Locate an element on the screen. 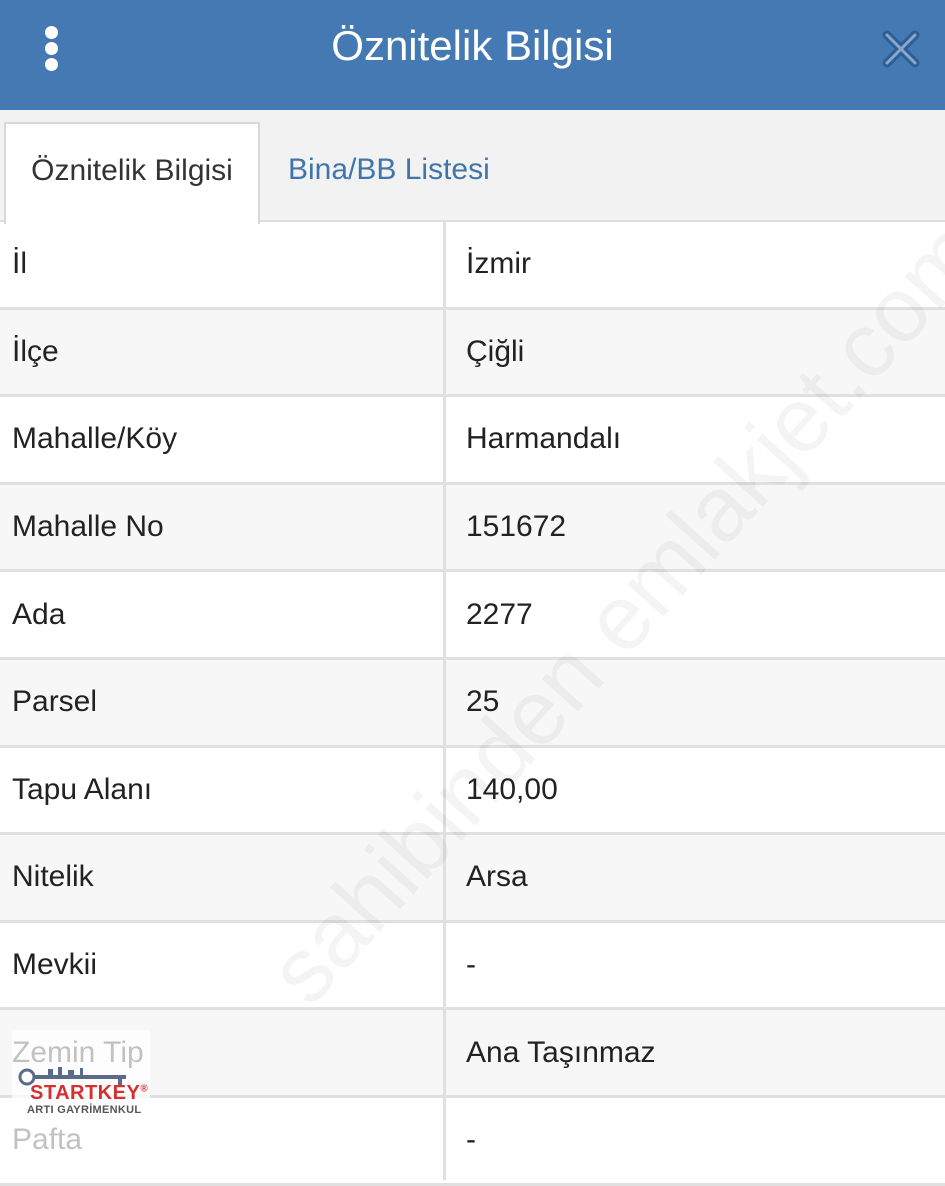  close-icon is located at coordinates (901, 49).